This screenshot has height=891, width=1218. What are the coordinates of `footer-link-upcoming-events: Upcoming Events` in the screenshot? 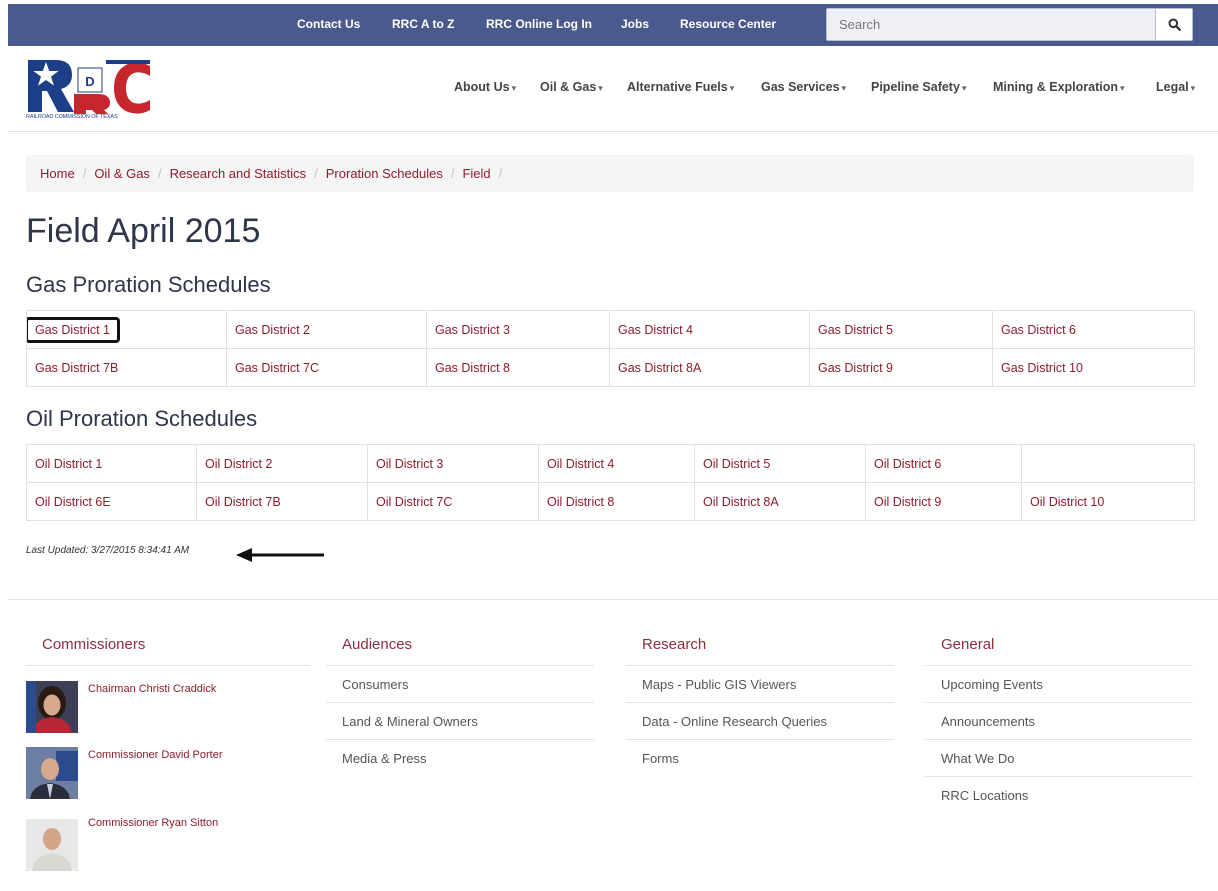 It's located at (1059, 684).